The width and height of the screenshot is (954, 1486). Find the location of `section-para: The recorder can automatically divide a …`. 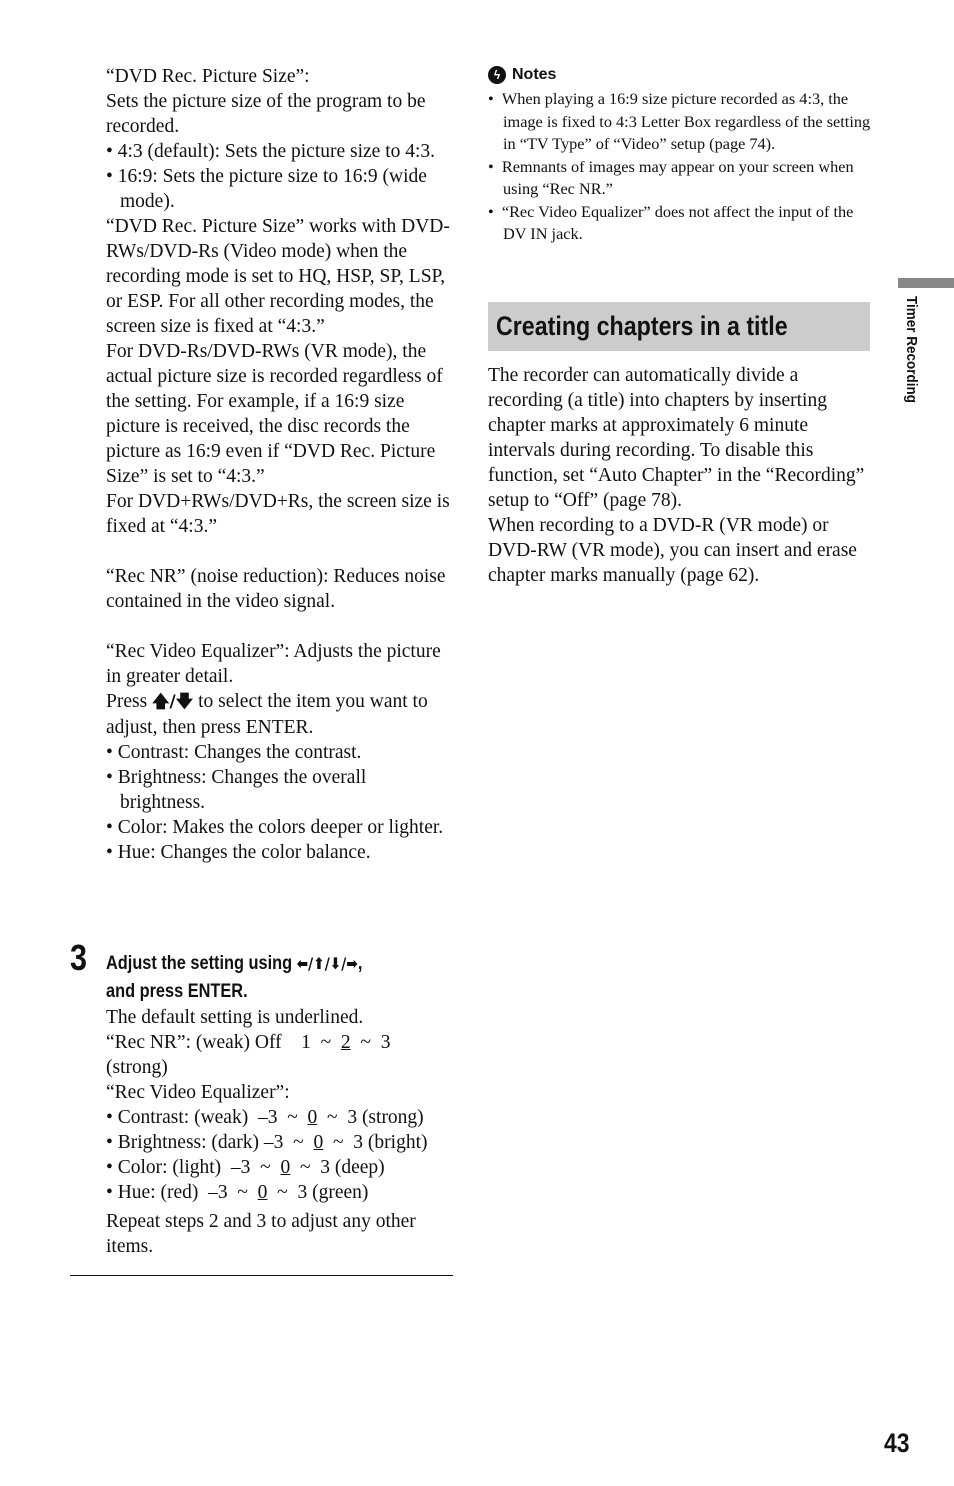

section-para: The recorder can automatically divide a … is located at coordinates (676, 438).